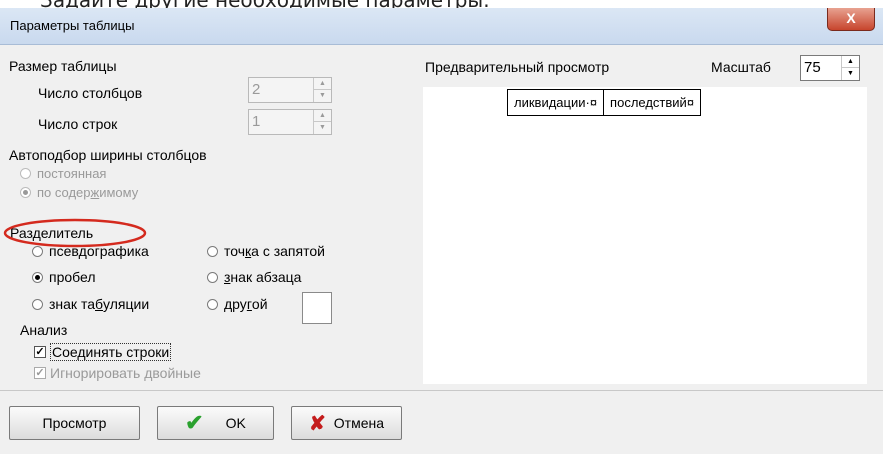 The image size is (883, 454). What do you see at coordinates (256, 121) in the screenshot?
I see `rows-value: 1` at bounding box center [256, 121].